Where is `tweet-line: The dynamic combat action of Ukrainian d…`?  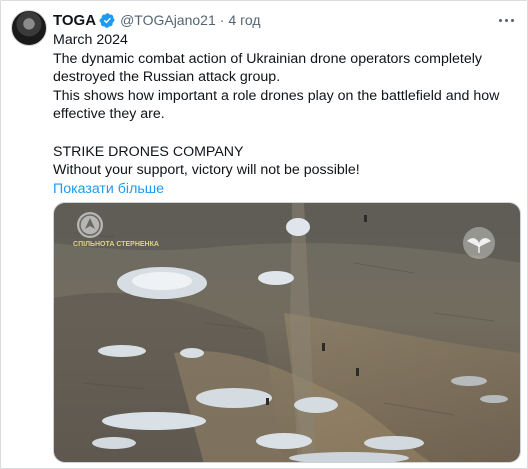 tweet-line: The dynamic combat action of Ukrainian d… is located at coordinates (267, 58).